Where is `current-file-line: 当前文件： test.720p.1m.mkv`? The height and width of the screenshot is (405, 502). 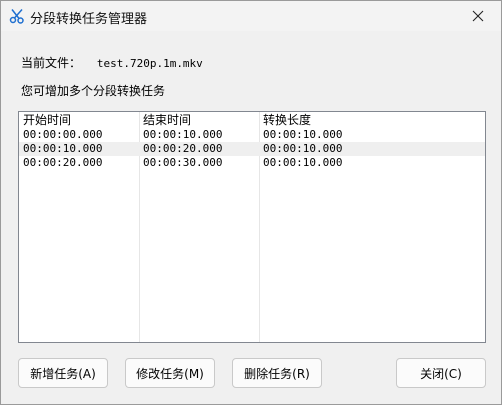
current-file-line: 当前文件： test.720p.1m.mkv is located at coordinates (112, 62).